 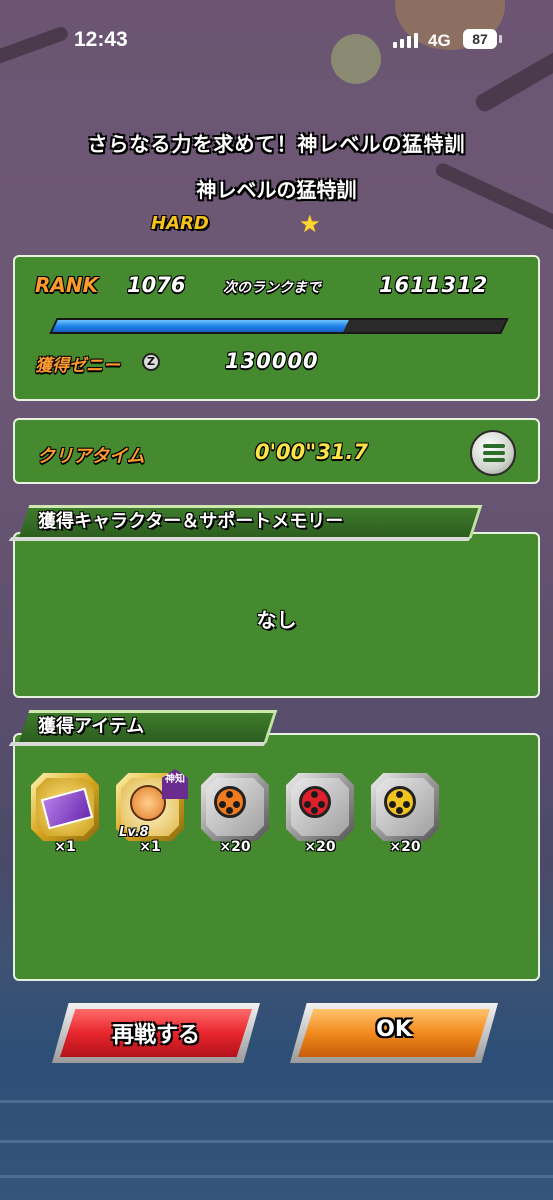 I want to click on stage-subtitle: 神レベルの猛特訓, so click(x=276, y=190).